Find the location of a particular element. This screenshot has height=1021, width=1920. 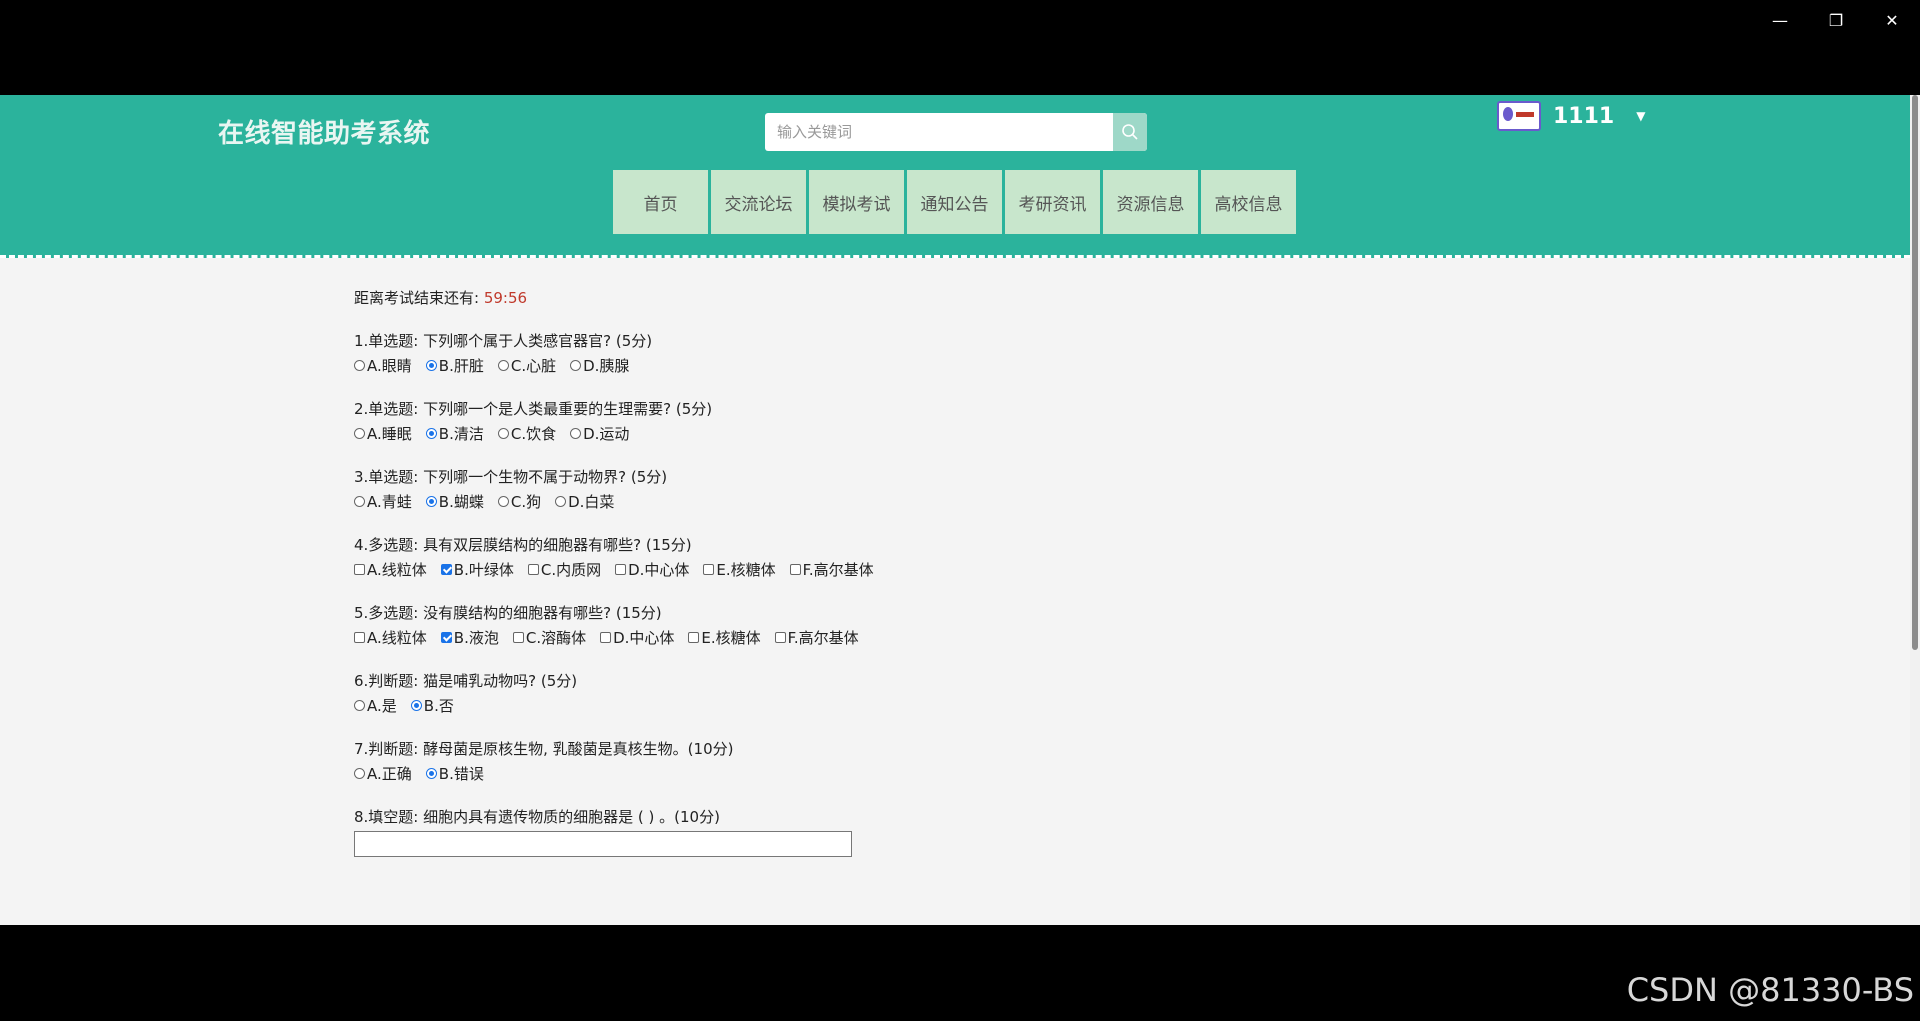

radio-option: C.狗 is located at coordinates (519, 501).